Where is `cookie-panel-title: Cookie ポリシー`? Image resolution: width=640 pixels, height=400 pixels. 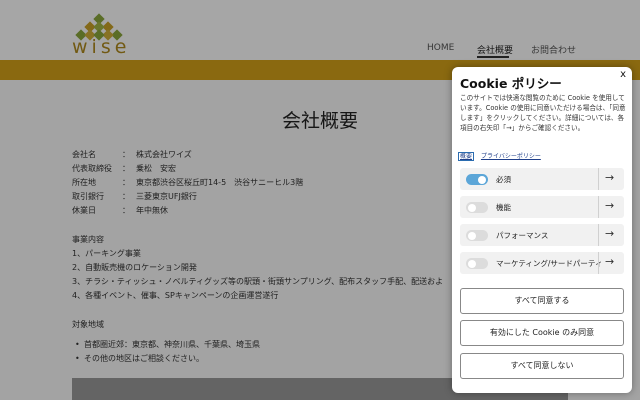
cookie-panel-title: Cookie ポリシー is located at coordinates (511, 83).